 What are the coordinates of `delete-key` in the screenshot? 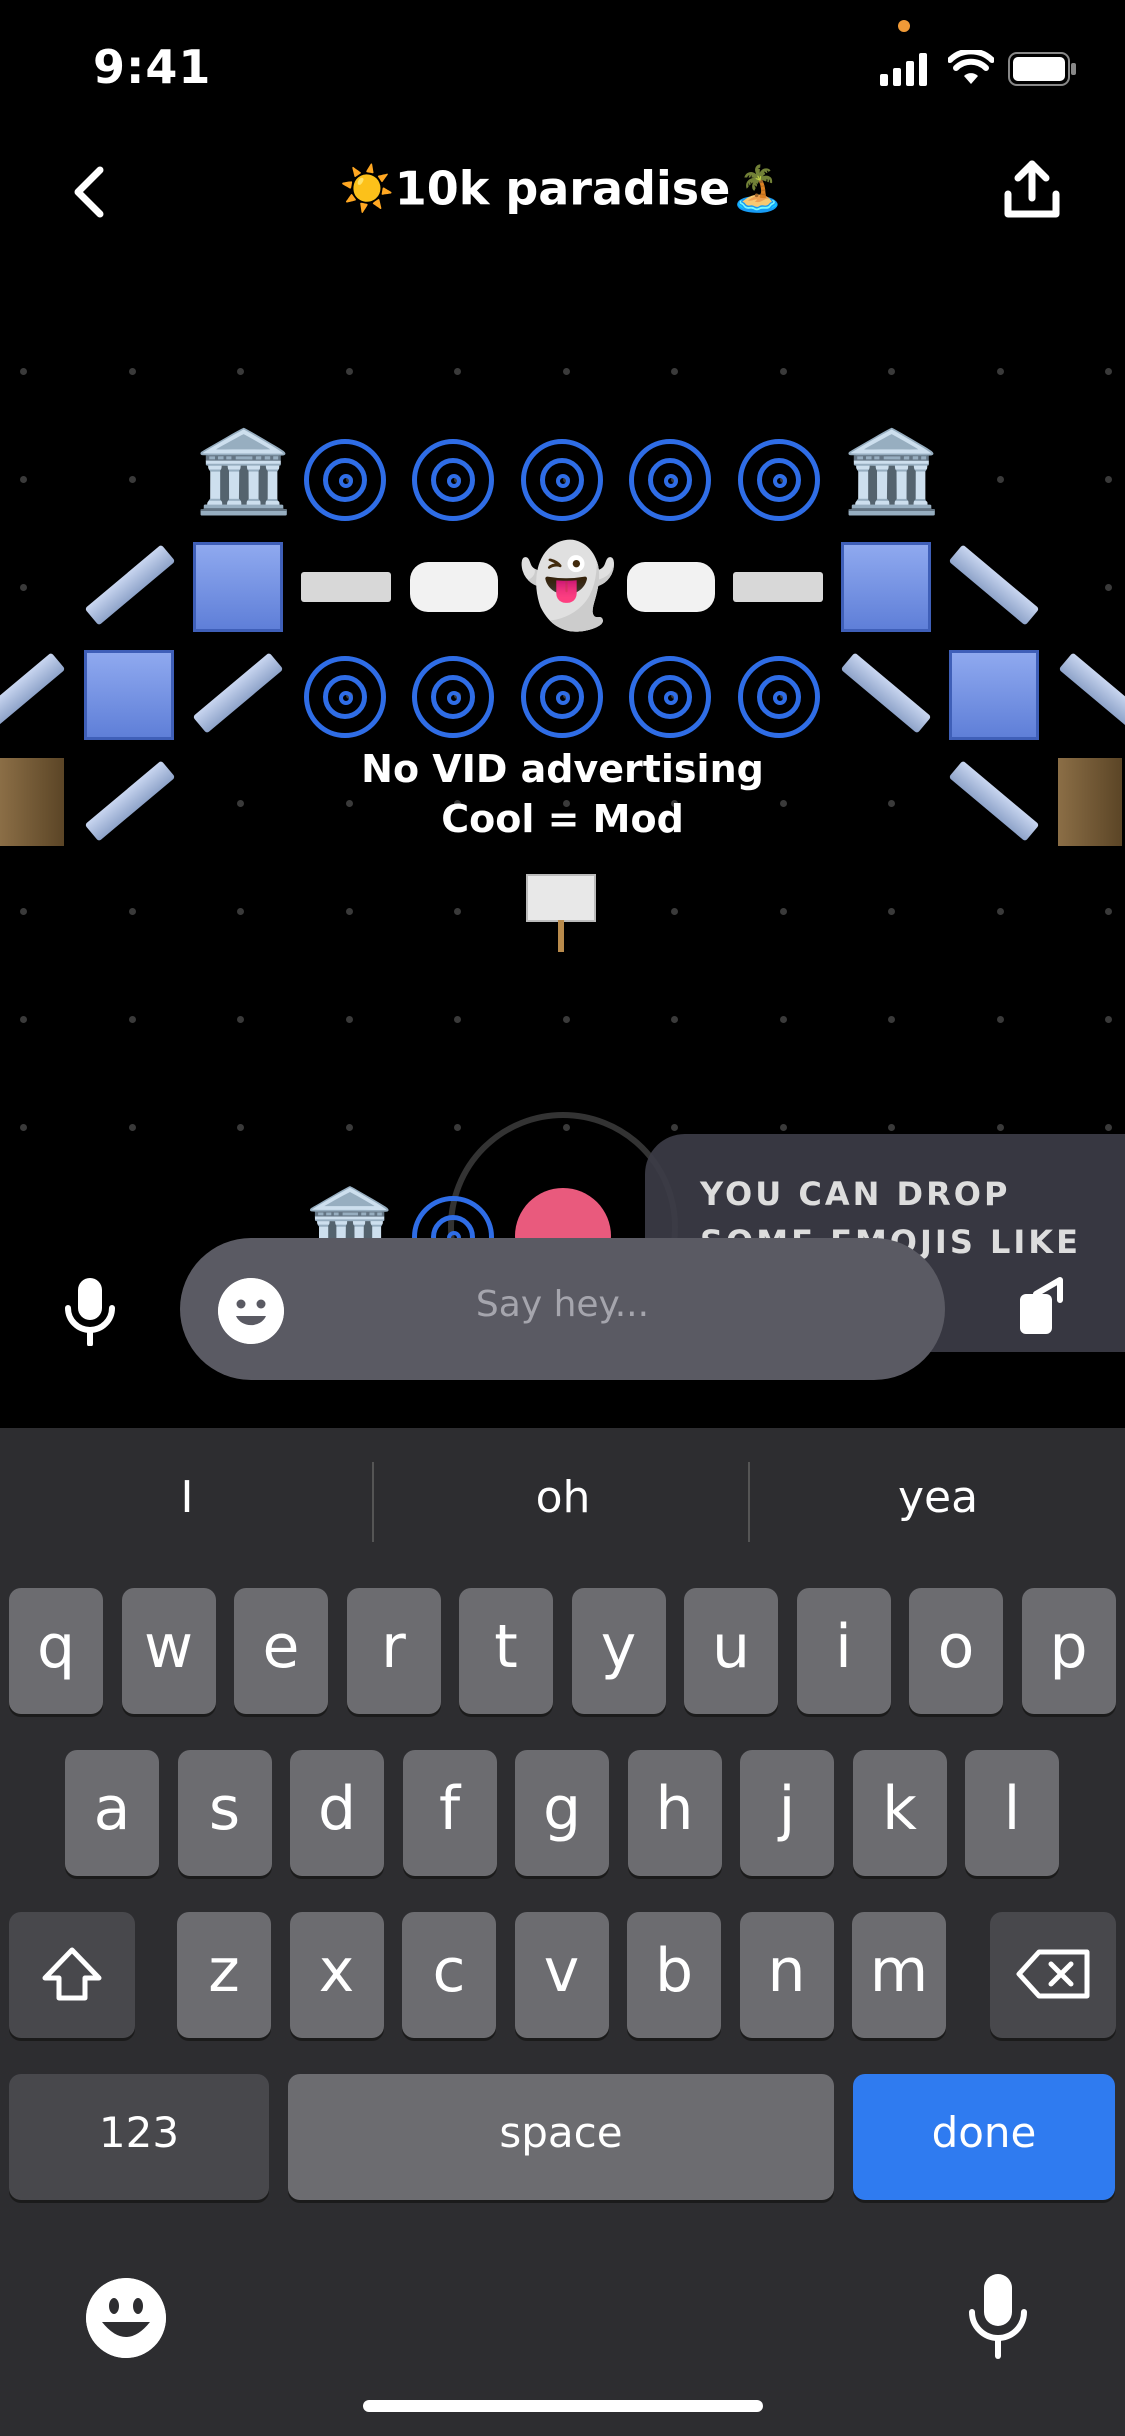 It's located at (1053, 1975).